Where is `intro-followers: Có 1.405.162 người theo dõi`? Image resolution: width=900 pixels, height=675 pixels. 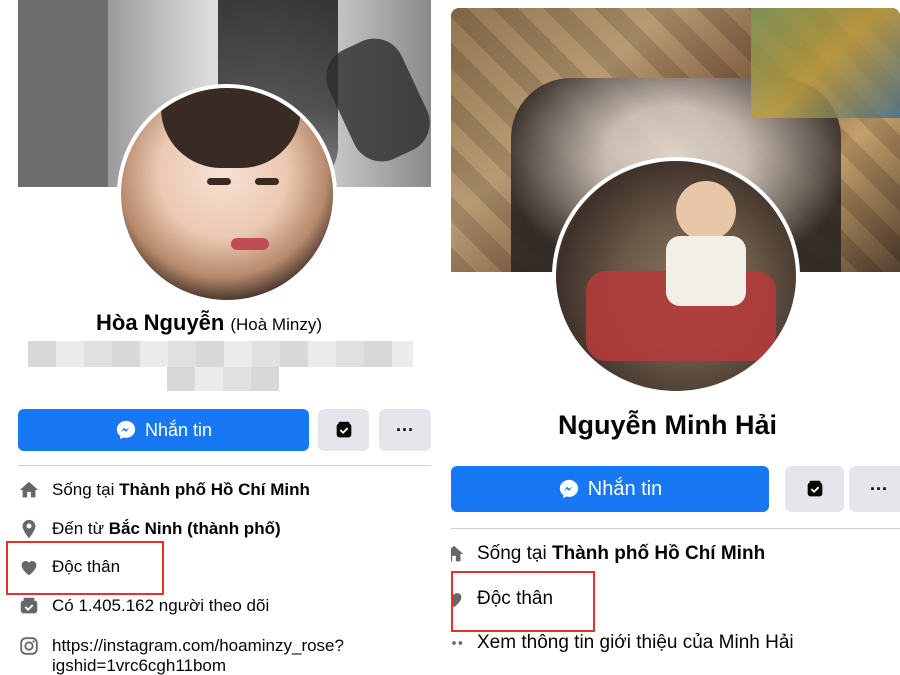 intro-followers: Có 1.405.162 người theo dõi is located at coordinates (143, 606).